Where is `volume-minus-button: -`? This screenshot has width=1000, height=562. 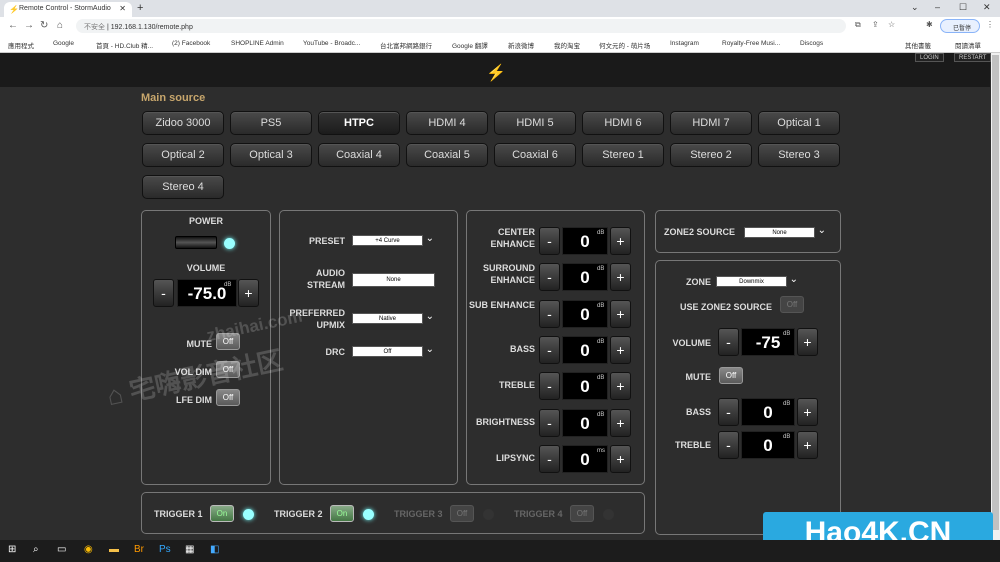 volume-minus-button: - is located at coordinates (163, 293).